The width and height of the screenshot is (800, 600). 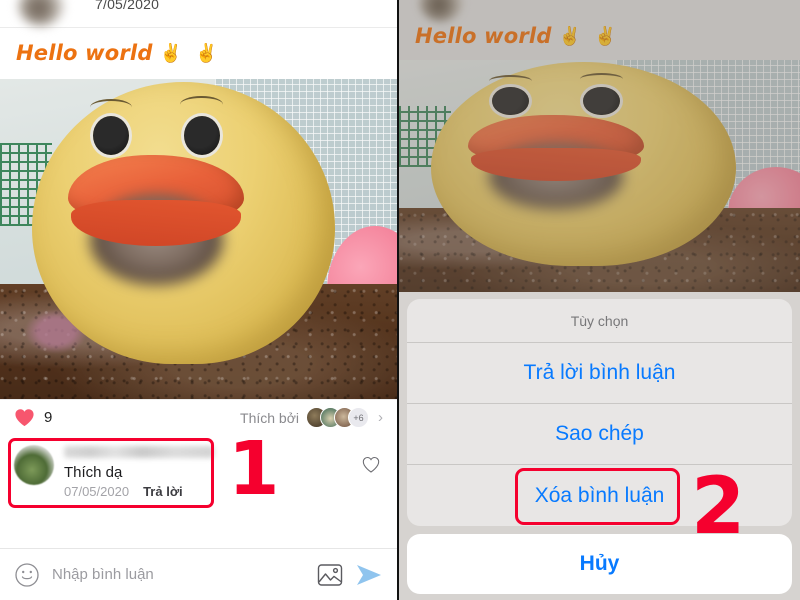 I want to click on liker-more-badge: +6, so click(x=358, y=417).